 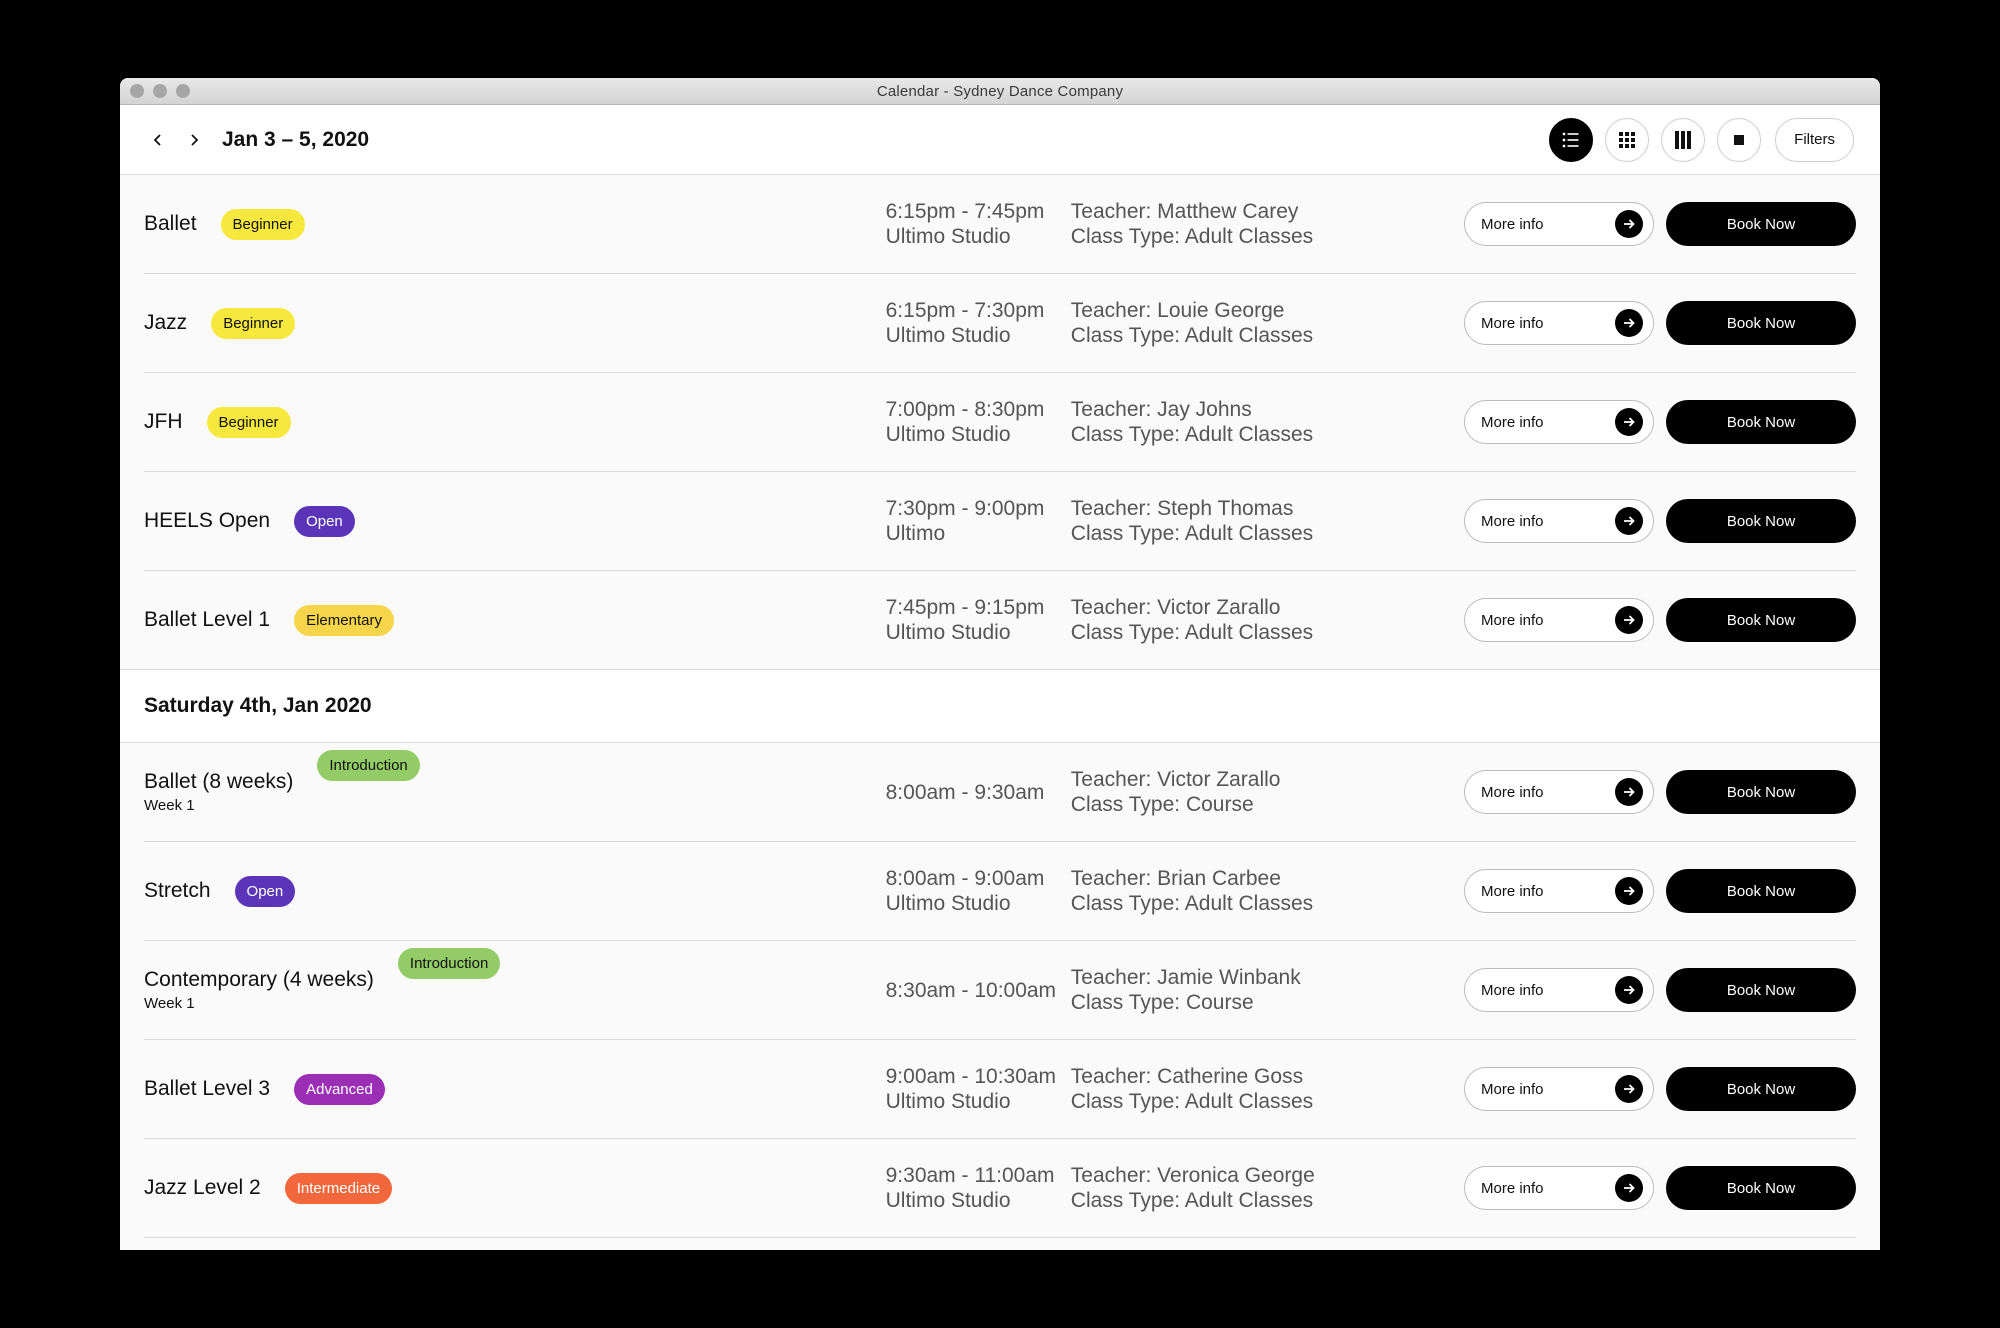 I want to click on class-time: 7:45pm - 9:15pm, so click(x=965, y=607).